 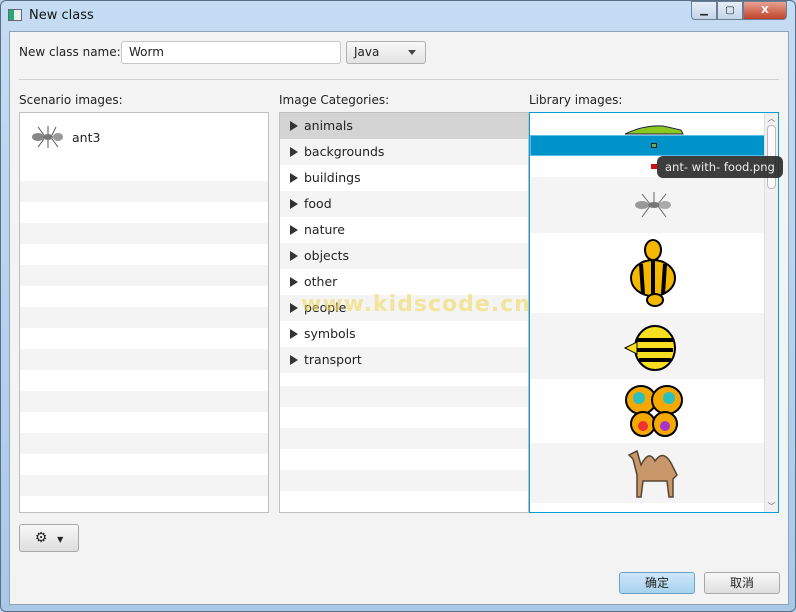 What do you see at coordinates (399, 79) in the screenshot?
I see `separator` at bounding box center [399, 79].